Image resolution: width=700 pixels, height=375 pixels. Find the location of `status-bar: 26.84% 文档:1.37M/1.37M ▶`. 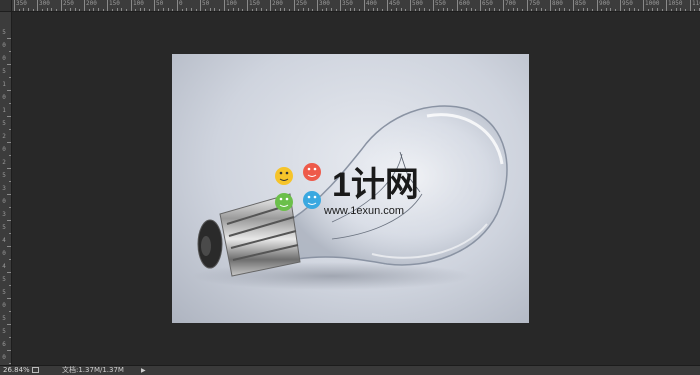

status-bar: 26.84% 文档:1.37M/1.37M ▶ is located at coordinates (350, 370).